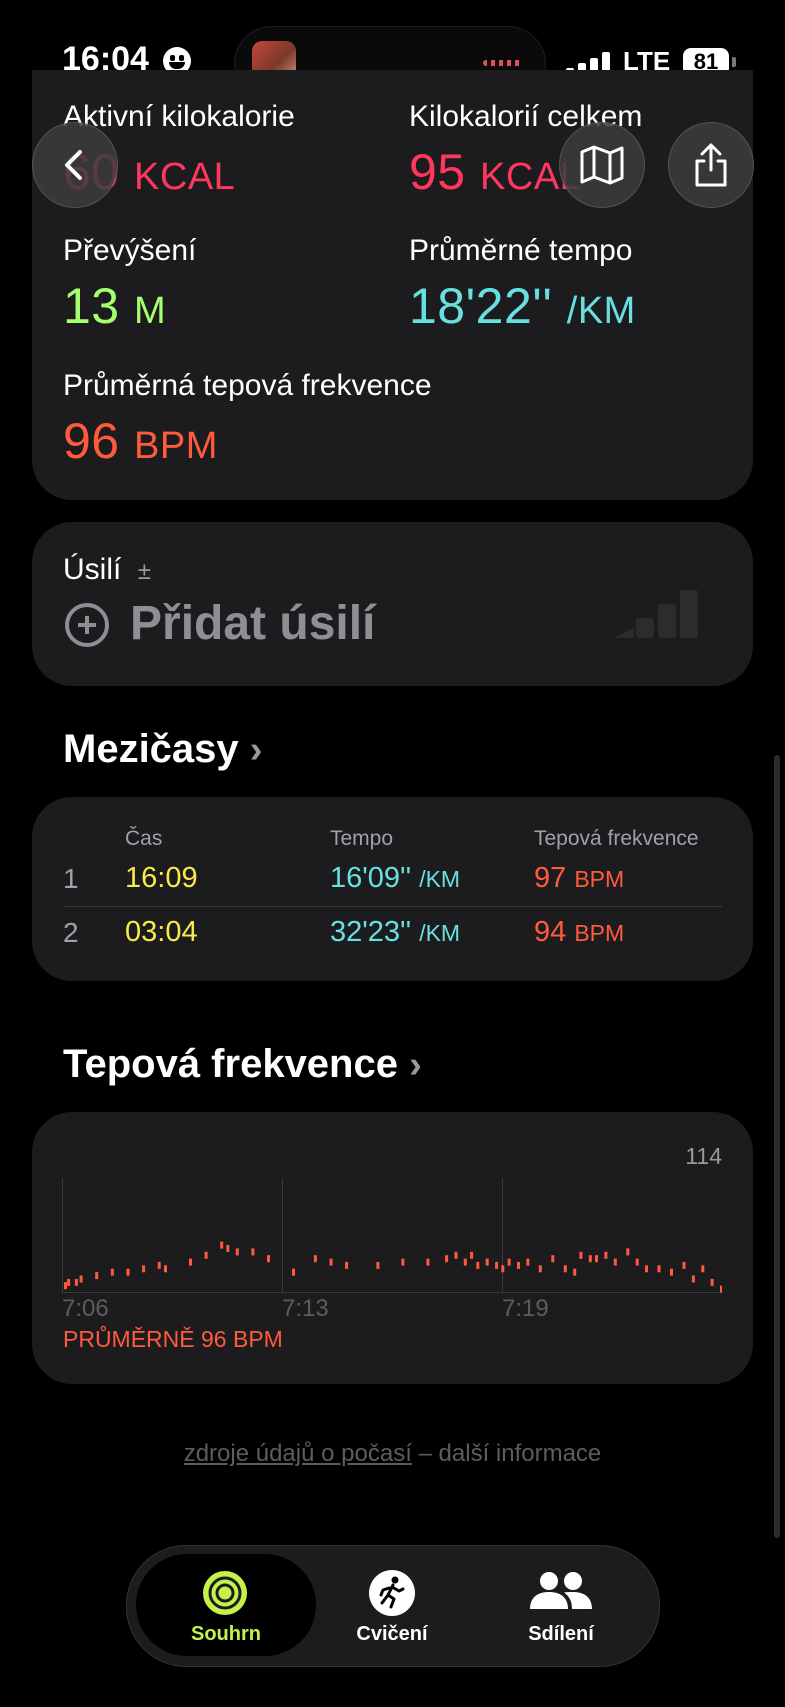 The height and width of the screenshot is (1707, 785). What do you see at coordinates (87, 625) in the screenshot?
I see `add-circle-icon` at bounding box center [87, 625].